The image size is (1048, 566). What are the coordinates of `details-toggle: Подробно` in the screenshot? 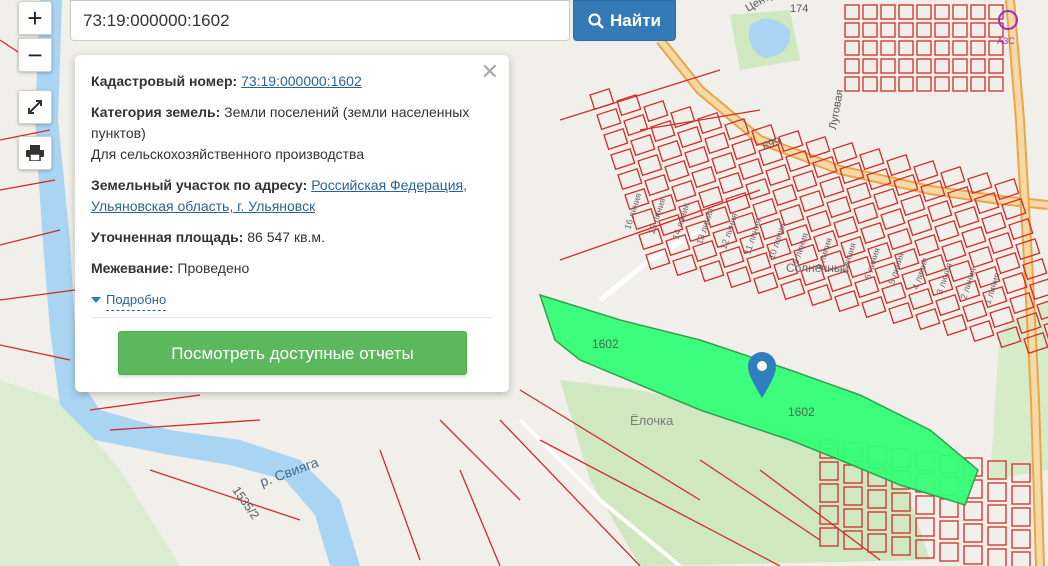 It's located at (292, 300).